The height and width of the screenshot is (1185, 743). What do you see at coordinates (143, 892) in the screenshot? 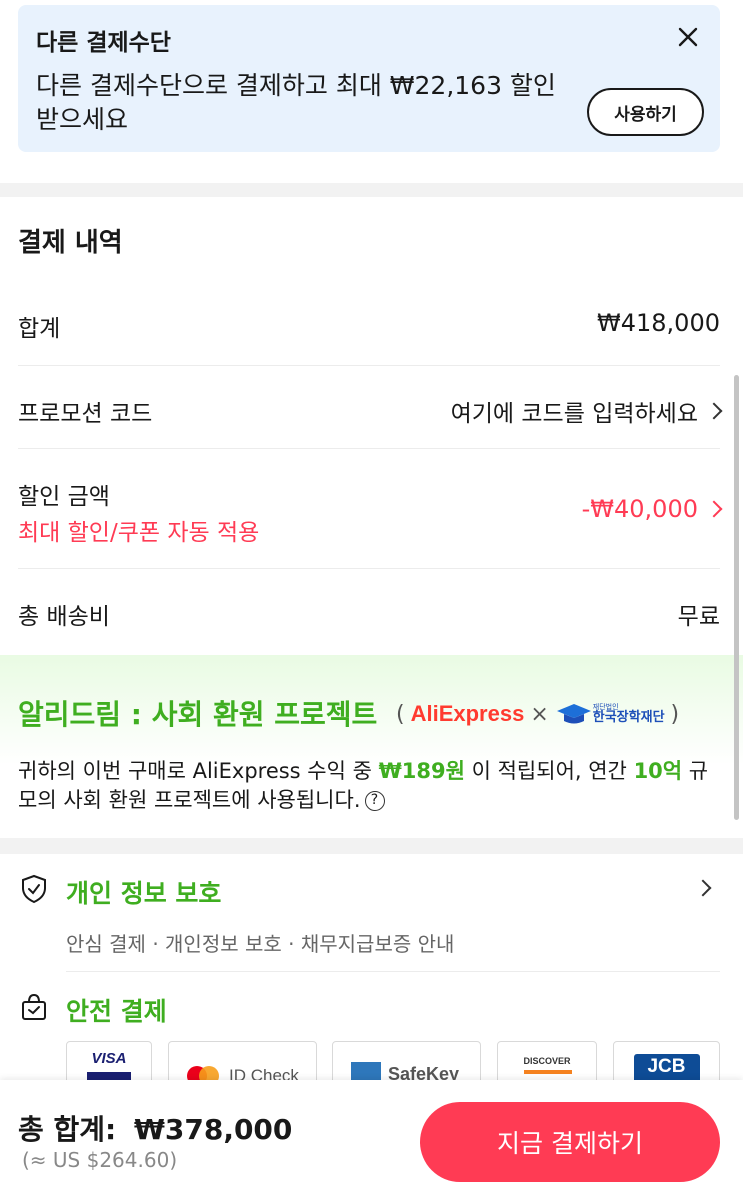
I see `privacy-title: 개인 정보 보호` at bounding box center [143, 892].